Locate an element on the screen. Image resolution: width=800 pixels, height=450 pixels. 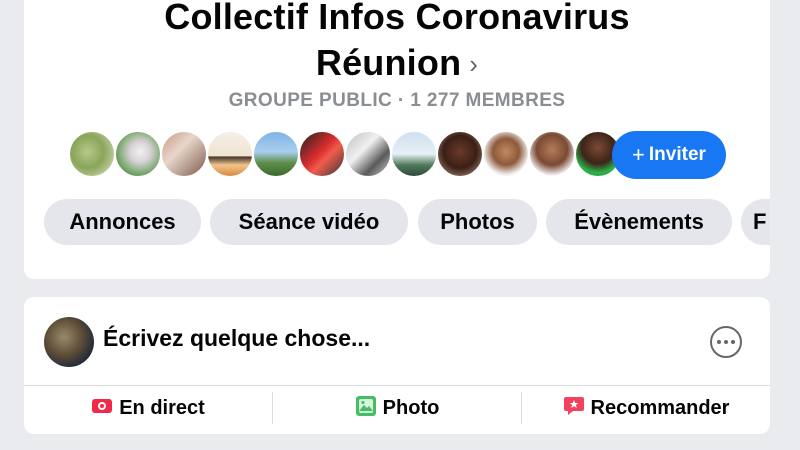
group-title-line2: Réunion › is located at coordinates (397, 64).